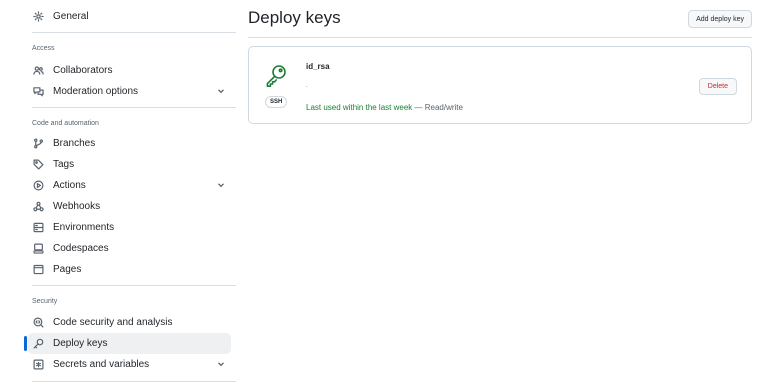 The height and width of the screenshot is (387, 773). I want to click on webhook-icon, so click(38, 207).